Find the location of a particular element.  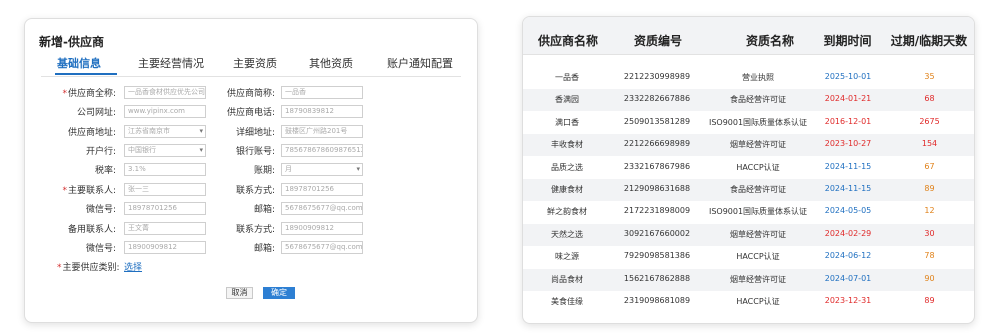

field-label-detail-address: 详细地址: is located at coordinates (255, 133).